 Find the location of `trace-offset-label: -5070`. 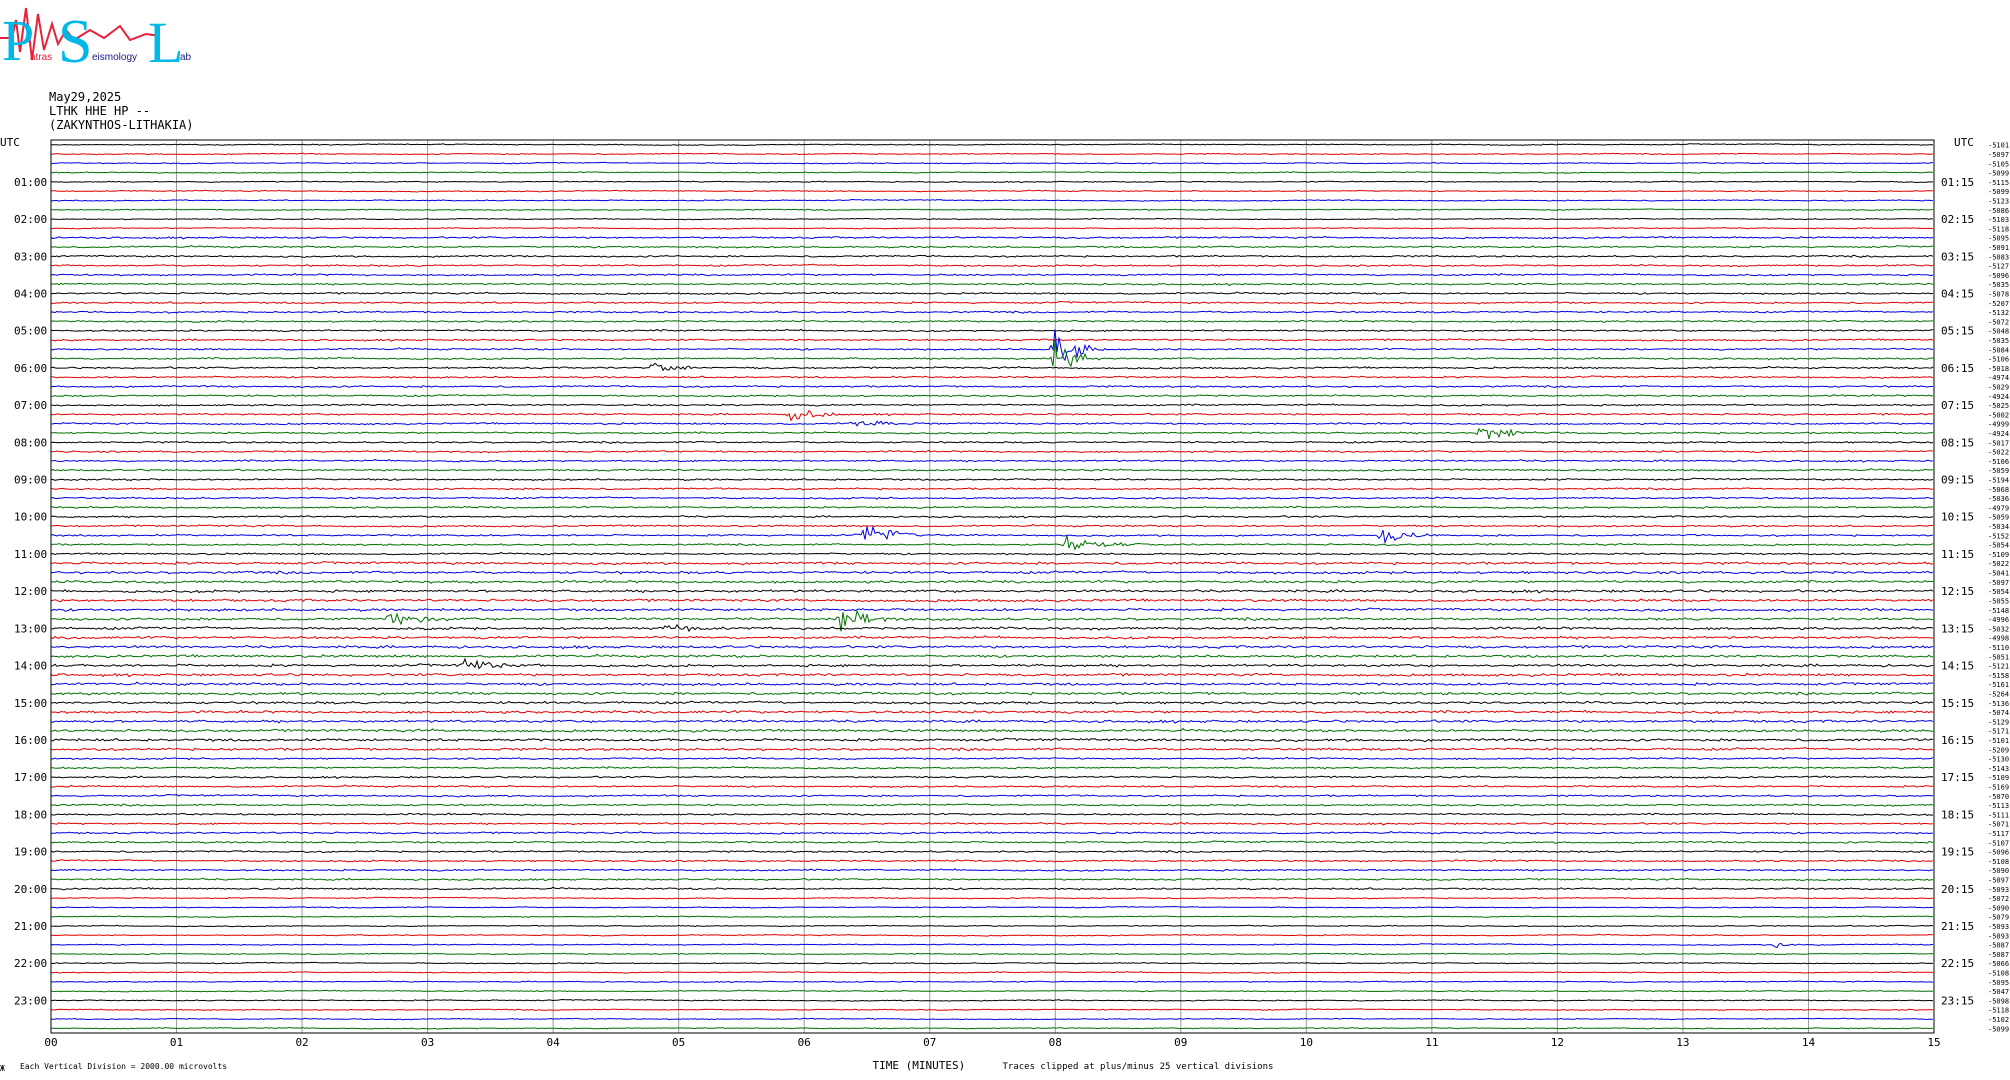

trace-offset-label: -5070 is located at coordinates (1998, 797).